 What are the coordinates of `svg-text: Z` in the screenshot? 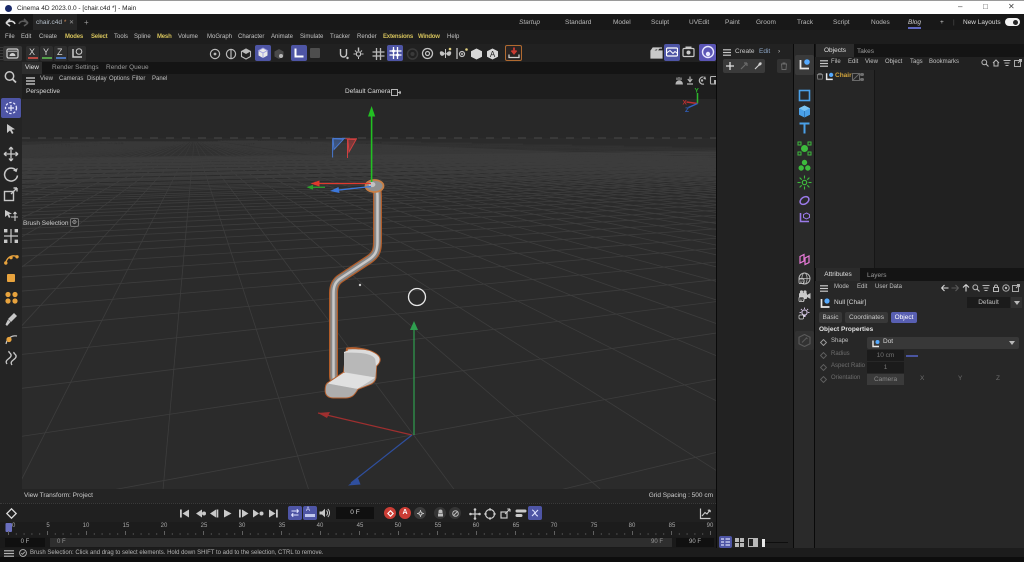 It's located at (687, 109).